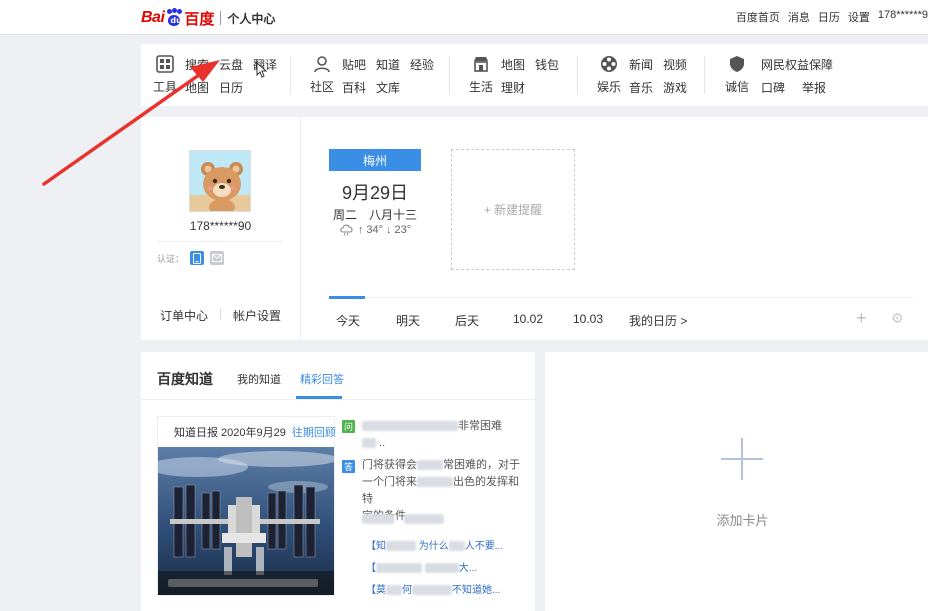 The image size is (928, 611). I want to click on weather-low: 23°, so click(403, 230).